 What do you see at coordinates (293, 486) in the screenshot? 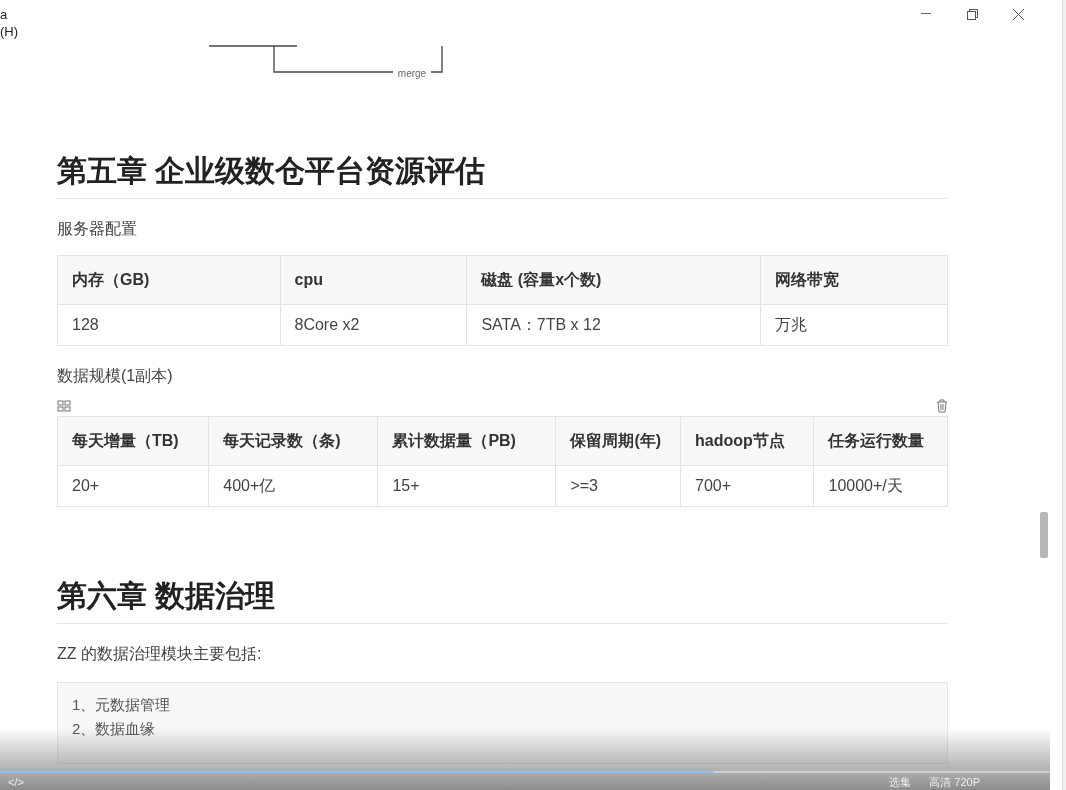
I see `table-cell: 400+亿` at bounding box center [293, 486].